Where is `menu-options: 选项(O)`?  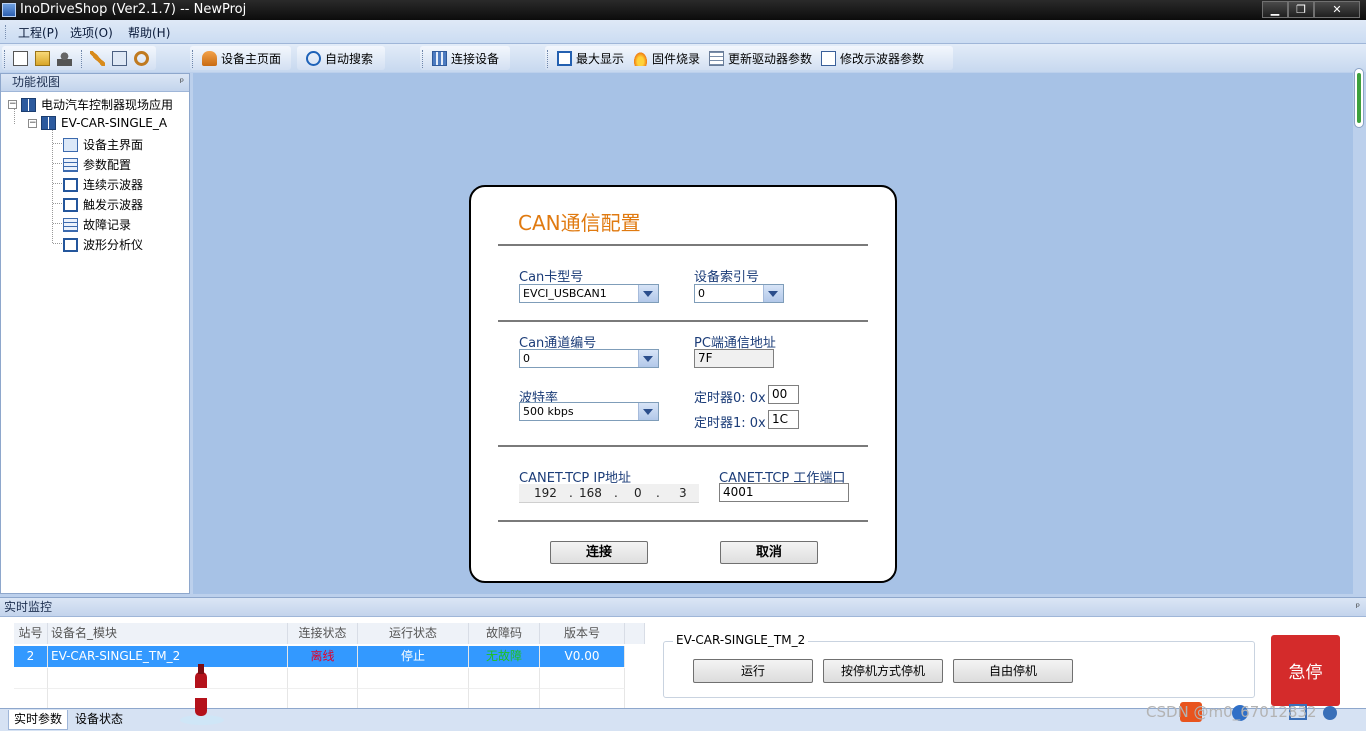
menu-options: 选项(O) is located at coordinates (91, 32).